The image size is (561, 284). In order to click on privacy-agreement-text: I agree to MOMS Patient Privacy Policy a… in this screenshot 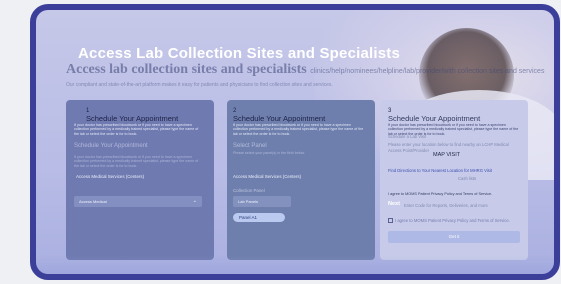, I will do `click(440, 194)`.